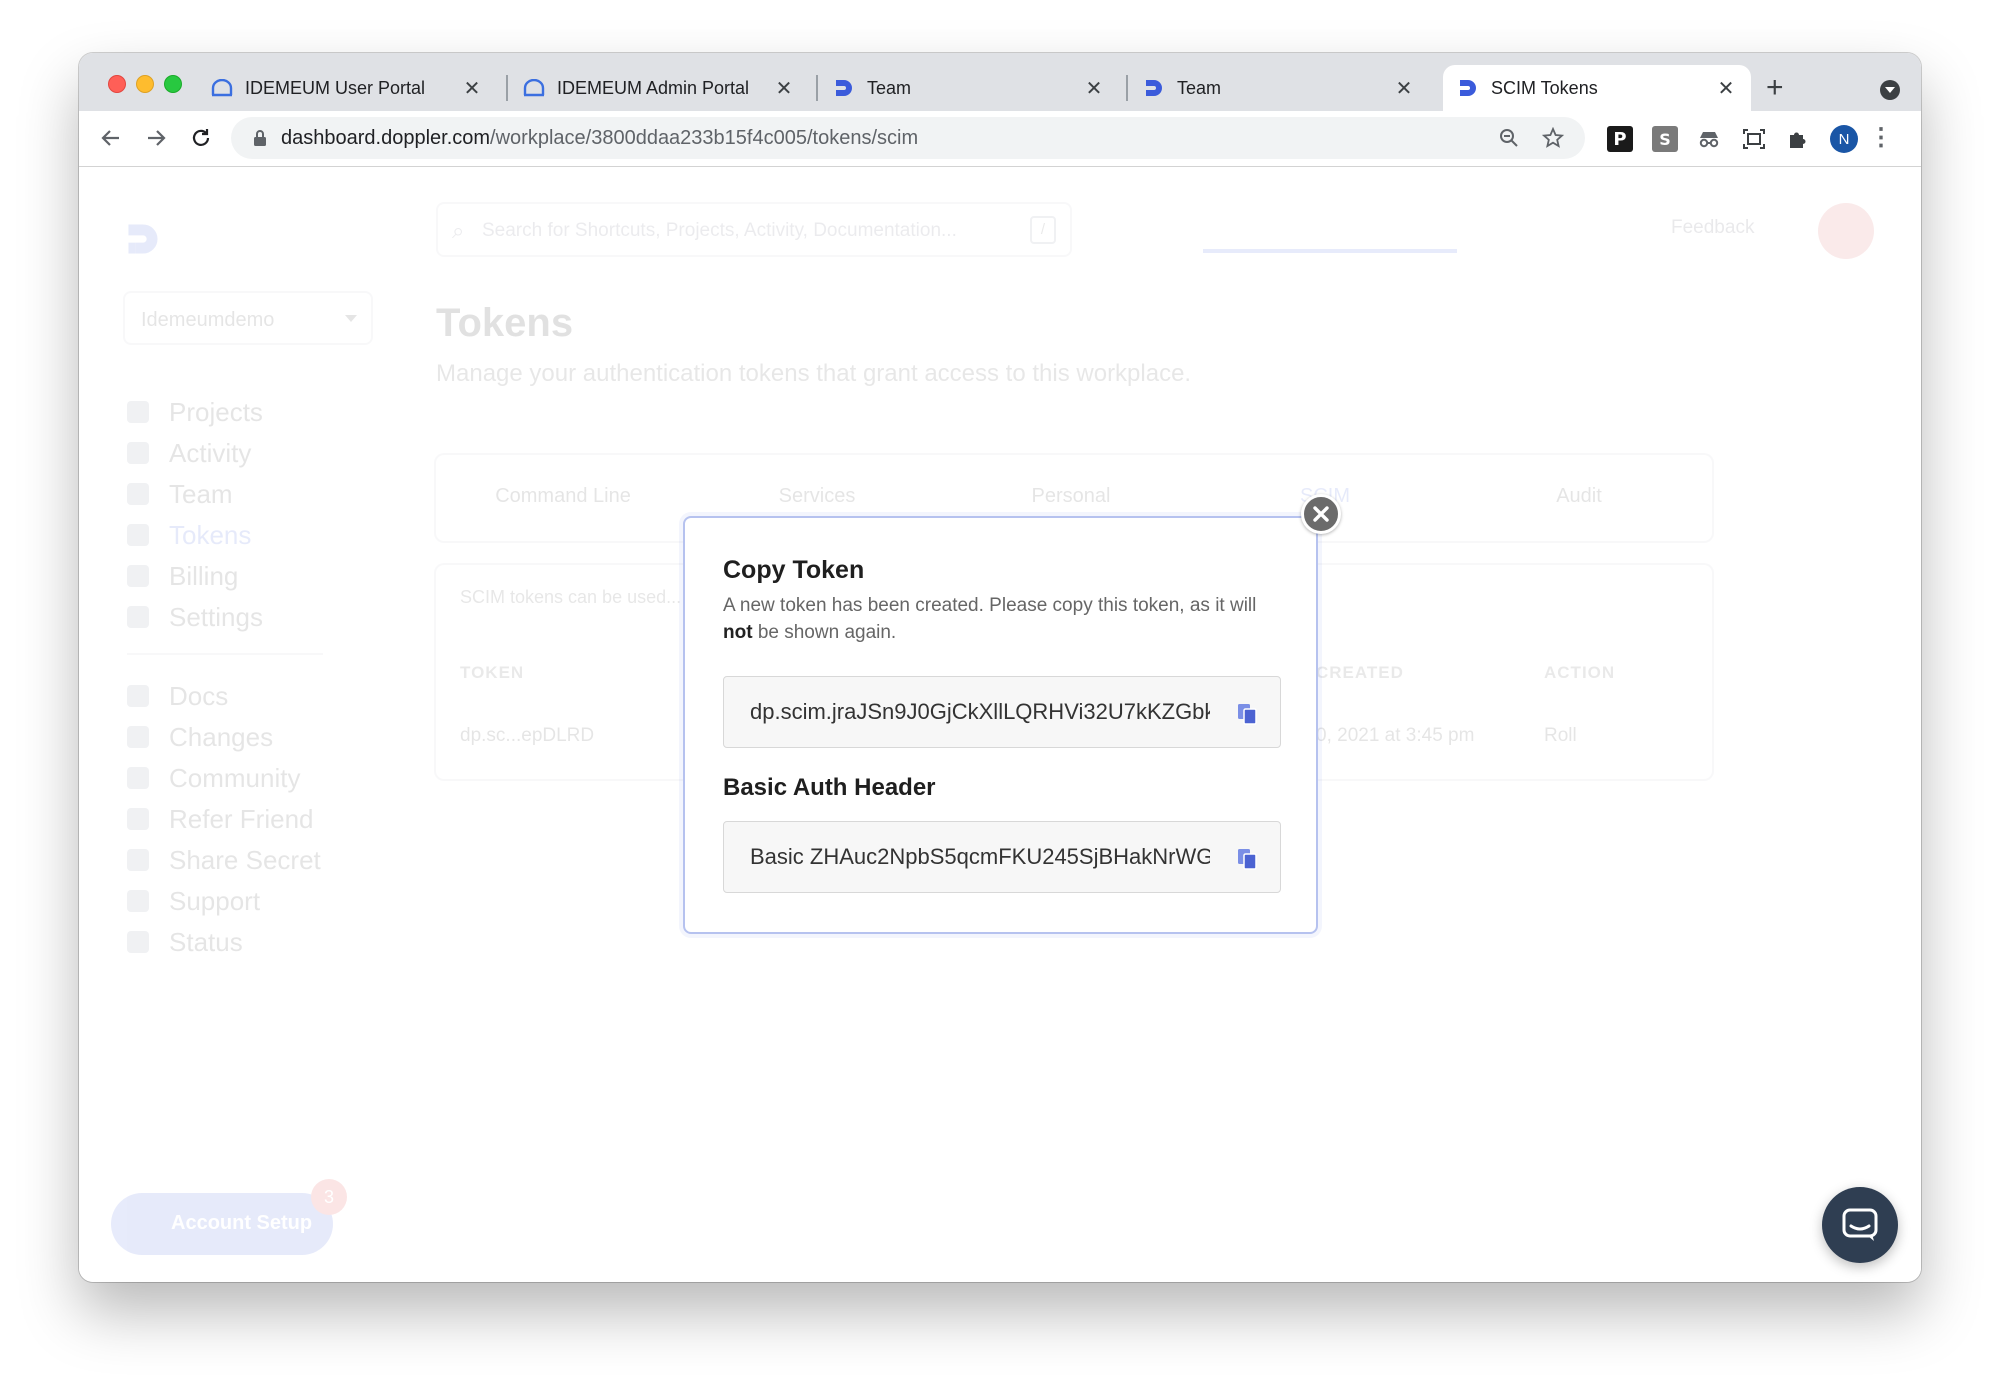  I want to click on sidebar-item-label: Team, so click(201, 493).